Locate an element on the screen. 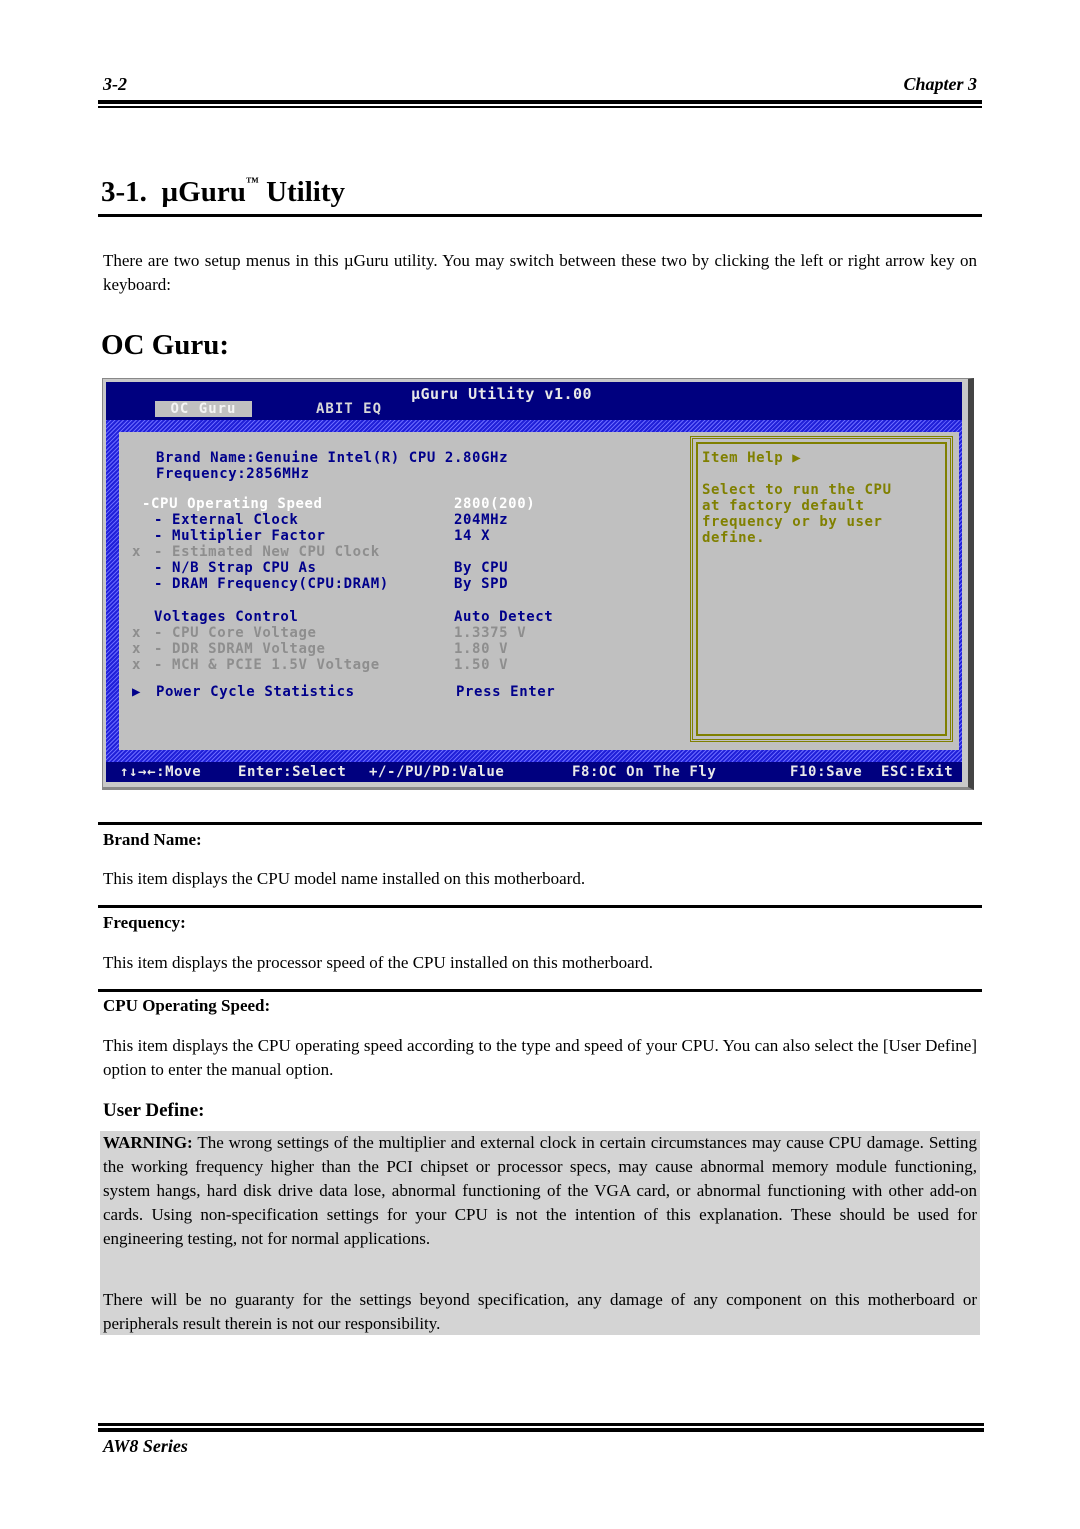  hint-move: ↑↓→←:Move is located at coordinates (161, 772).